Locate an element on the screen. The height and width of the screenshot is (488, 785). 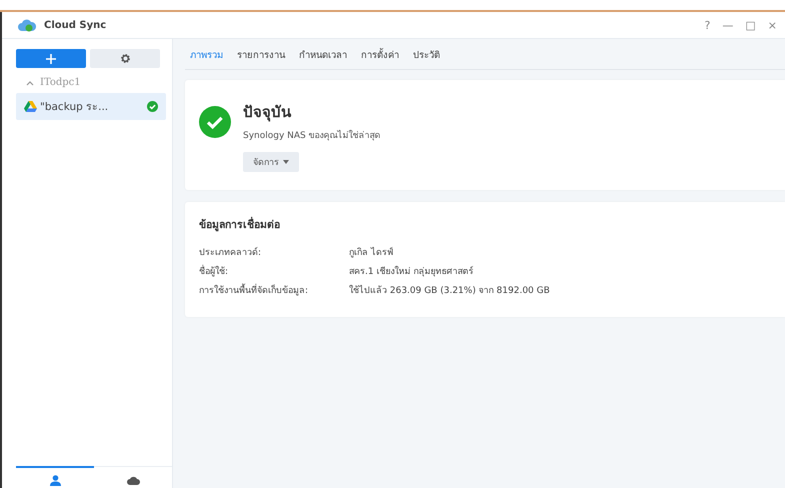
window-control-button: — is located at coordinates (728, 25).